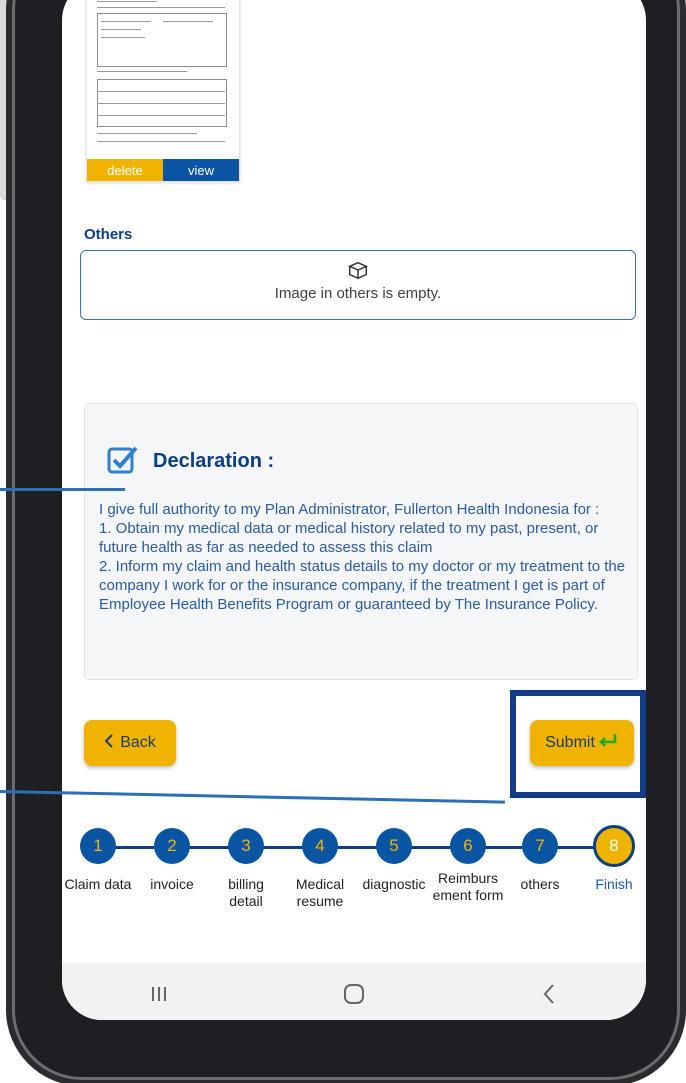 The image size is (686, 1083). Describe the element at coordinates (125, 170) in the screenshot. I see `delete-button: delete` at that location.